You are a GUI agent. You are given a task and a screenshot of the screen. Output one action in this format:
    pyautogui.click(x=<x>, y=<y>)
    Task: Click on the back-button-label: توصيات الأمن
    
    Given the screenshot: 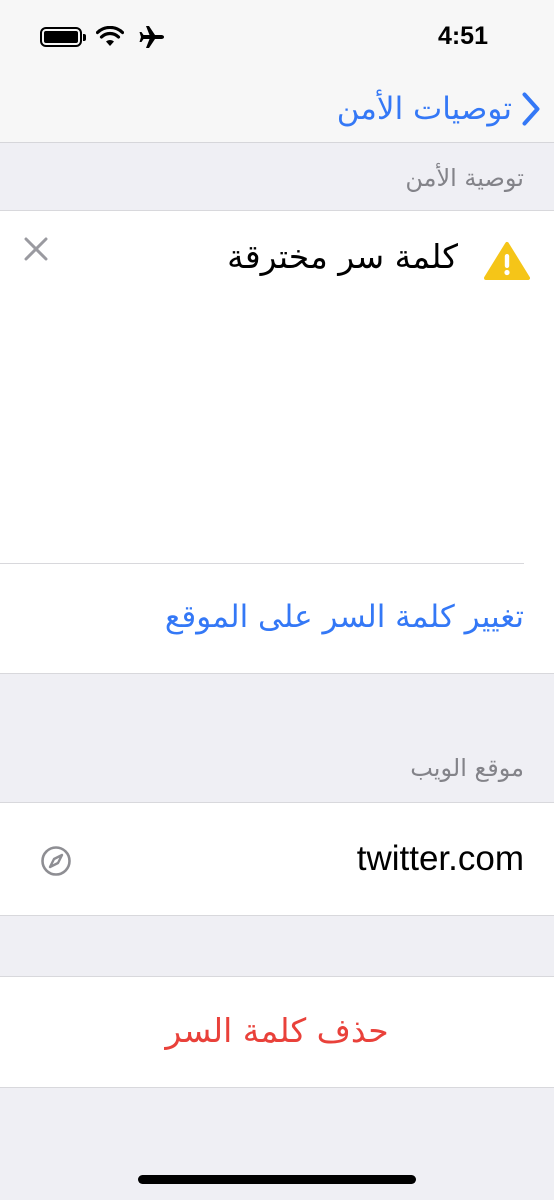 What is the action you would take?
    pyautogui.click(x=424, y=109)
    